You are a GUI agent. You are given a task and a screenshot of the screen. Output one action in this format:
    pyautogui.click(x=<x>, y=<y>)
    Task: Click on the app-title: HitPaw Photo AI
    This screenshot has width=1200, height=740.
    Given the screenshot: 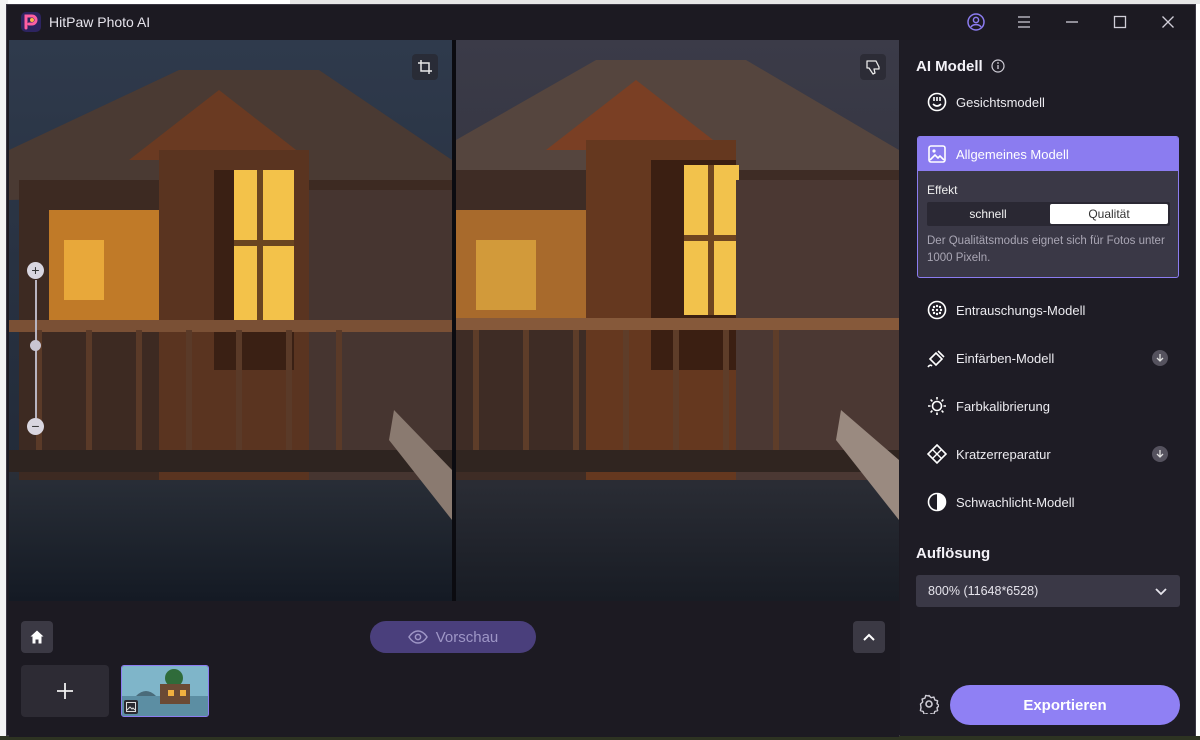 What is the action you would take?
    pyautogui.click(x=100, y=22)
    